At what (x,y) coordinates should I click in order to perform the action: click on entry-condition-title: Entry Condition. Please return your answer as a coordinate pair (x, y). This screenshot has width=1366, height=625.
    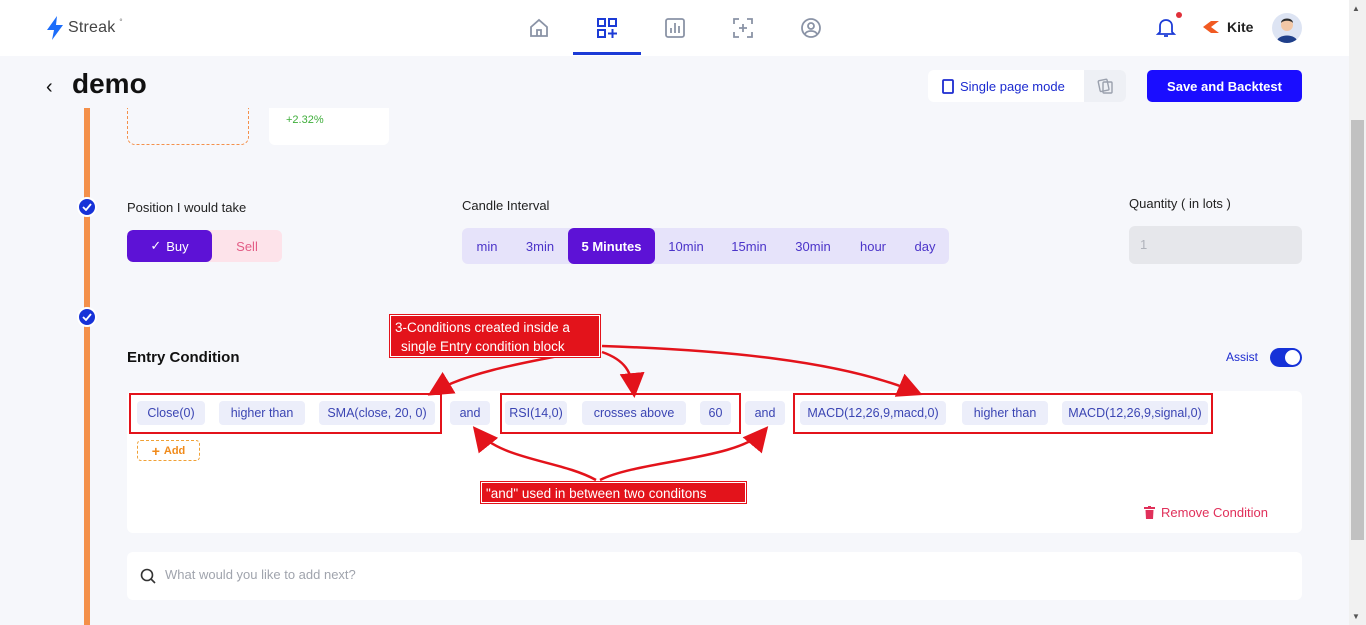
    Looking at the image, I should click on (183, 357).